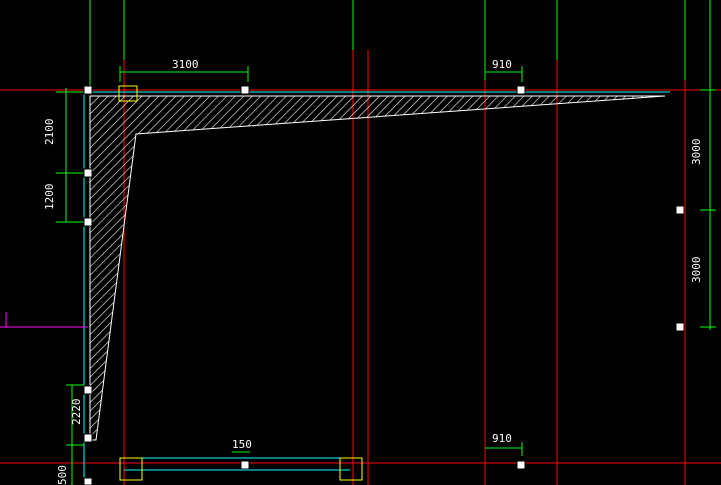 The height and width of the screenshot is (485, 721). Describe the element at coordinates (242, 444) in the screenshot. I see `dim-bottom-150: 150` at that location.